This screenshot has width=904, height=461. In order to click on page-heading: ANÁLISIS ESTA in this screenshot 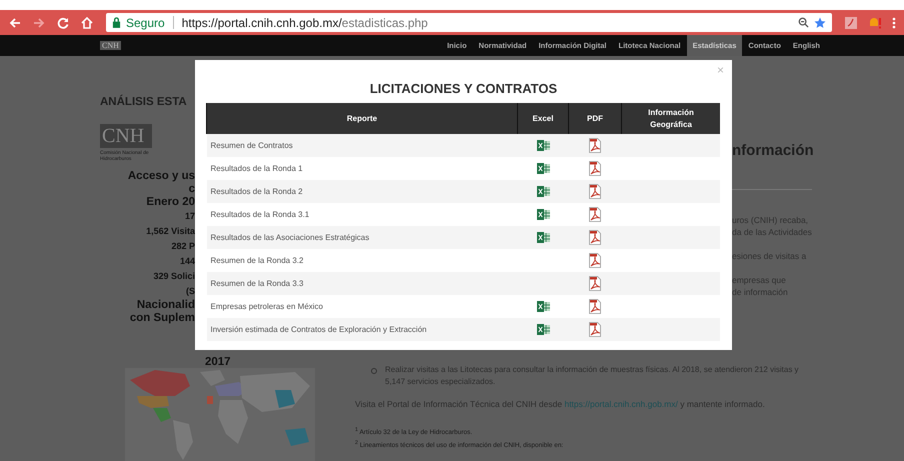, I will do `click(144, 102)`.